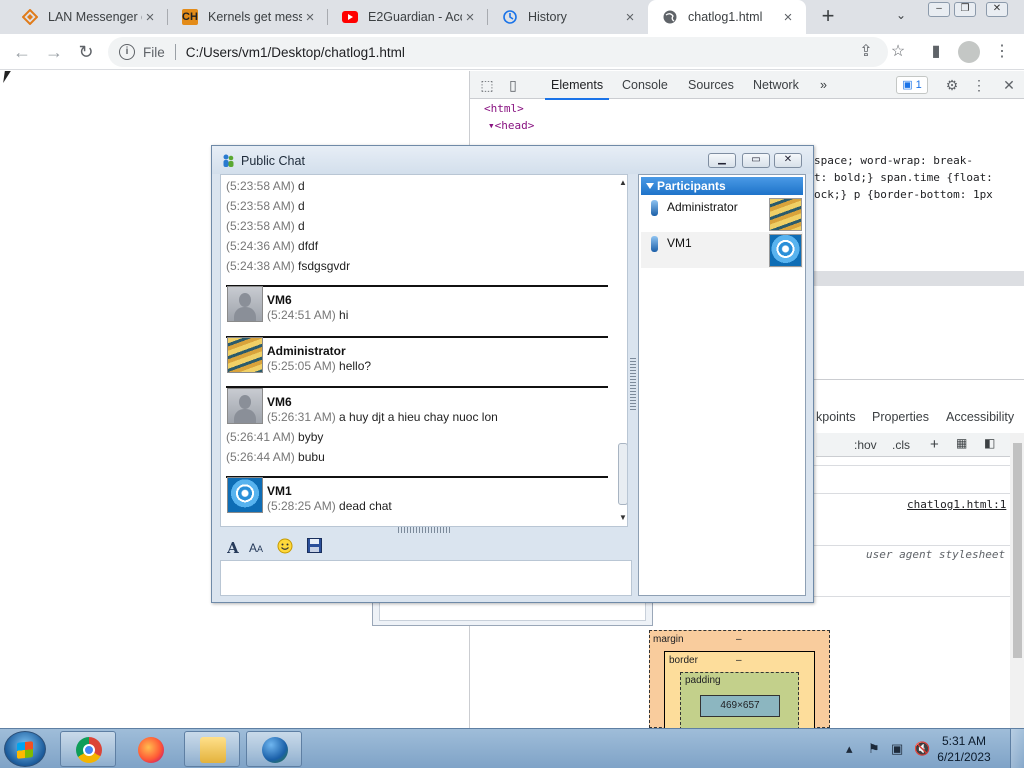  I want to click on url-text: C:/Users/vm1/Desktop/chatlog1.html, so click(295, 52).